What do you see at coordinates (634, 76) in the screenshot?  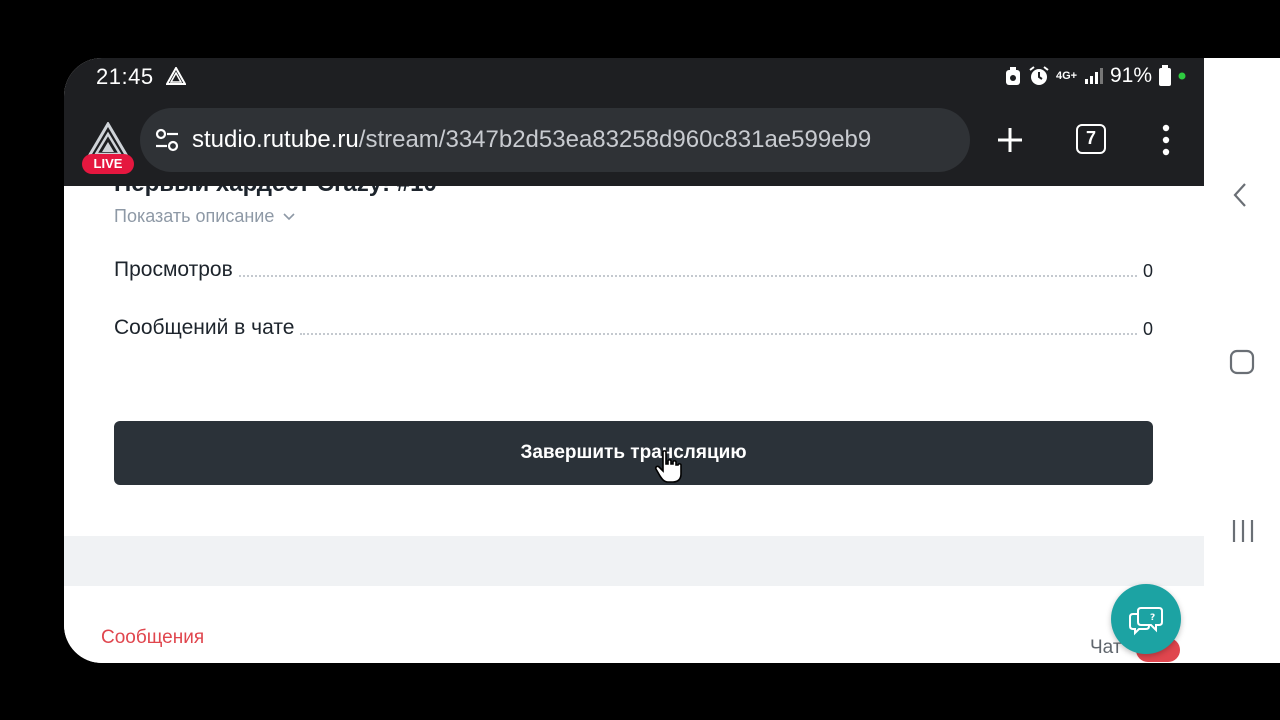 I see `status-bar: 21:45 4G+ 91%` at bounding box center [634, 76].